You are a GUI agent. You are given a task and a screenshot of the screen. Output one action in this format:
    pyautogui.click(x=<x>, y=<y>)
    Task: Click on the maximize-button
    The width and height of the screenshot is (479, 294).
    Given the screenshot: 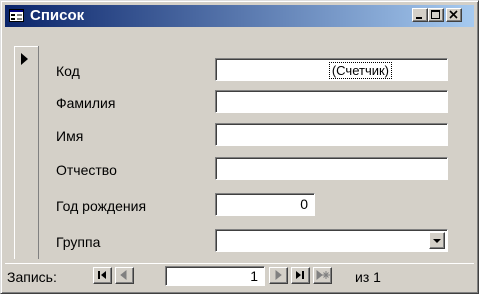 What is the action you would take?
    pyautogui.click(x=436, y=15)
    